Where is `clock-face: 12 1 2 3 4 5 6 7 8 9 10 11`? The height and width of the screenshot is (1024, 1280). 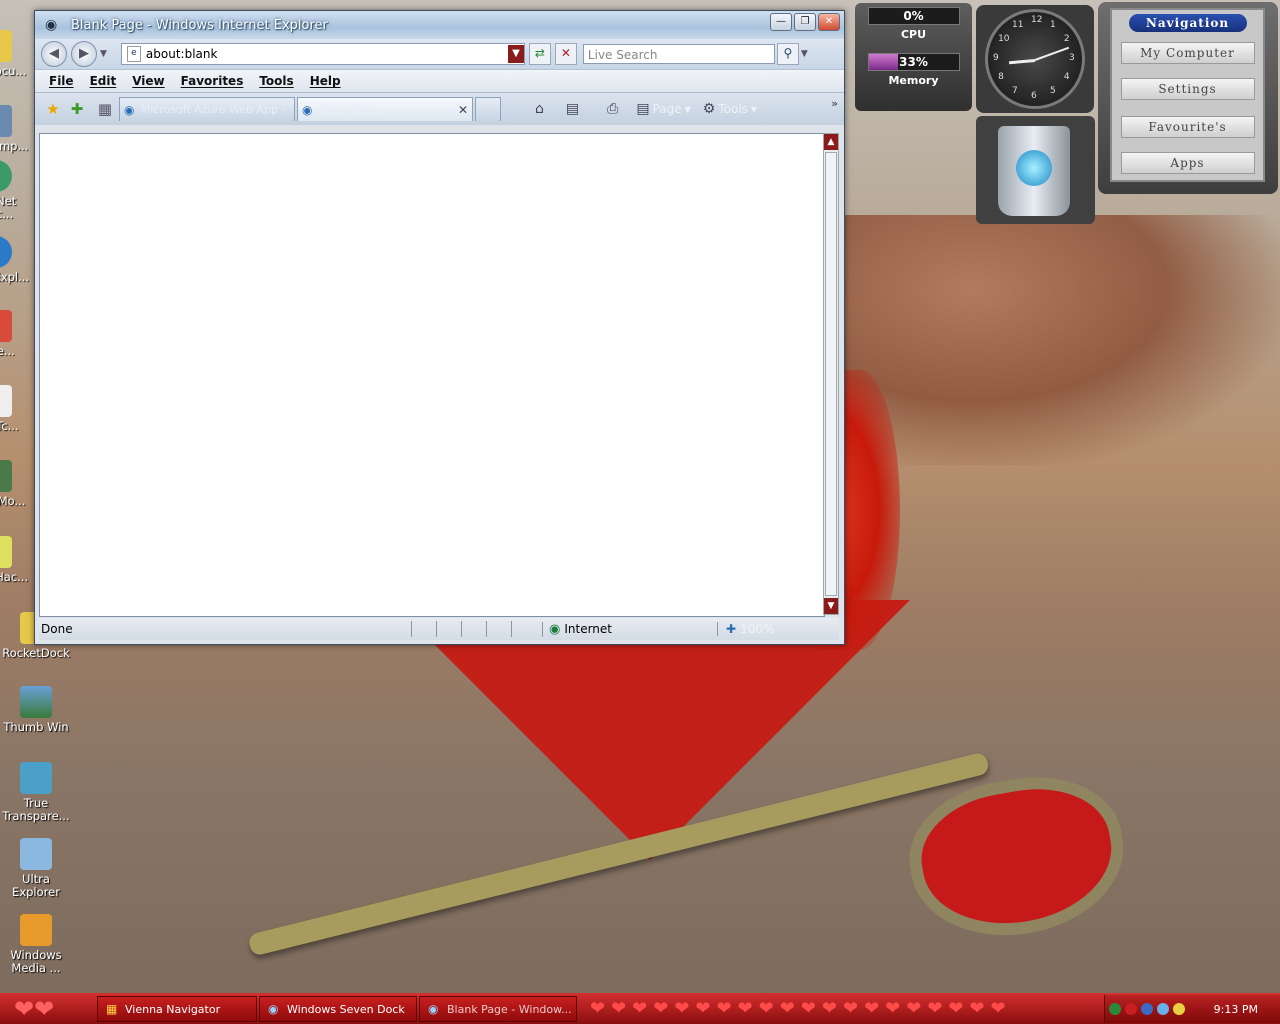
clock-face: 12 1 2 3 4 5 6 7 8 9 10 11 is located at coordinates (1035, 59).